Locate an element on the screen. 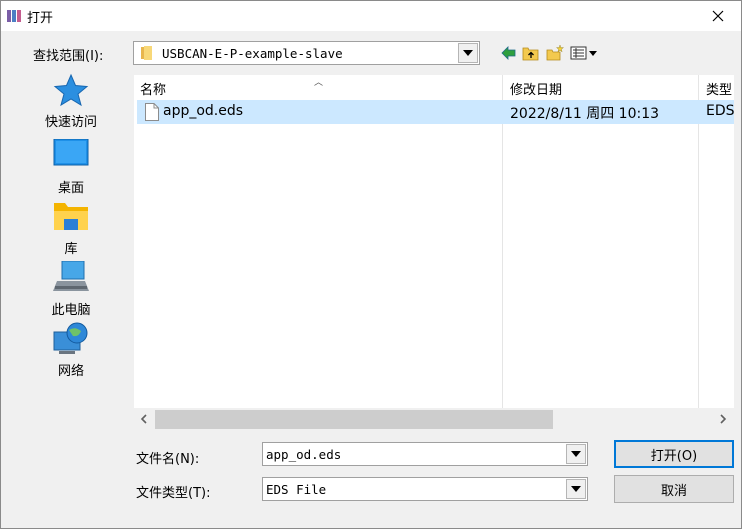 The width and height of the screenshot is (742, 529). place-desktop: 桌面 is located at coordinates (71, 168).